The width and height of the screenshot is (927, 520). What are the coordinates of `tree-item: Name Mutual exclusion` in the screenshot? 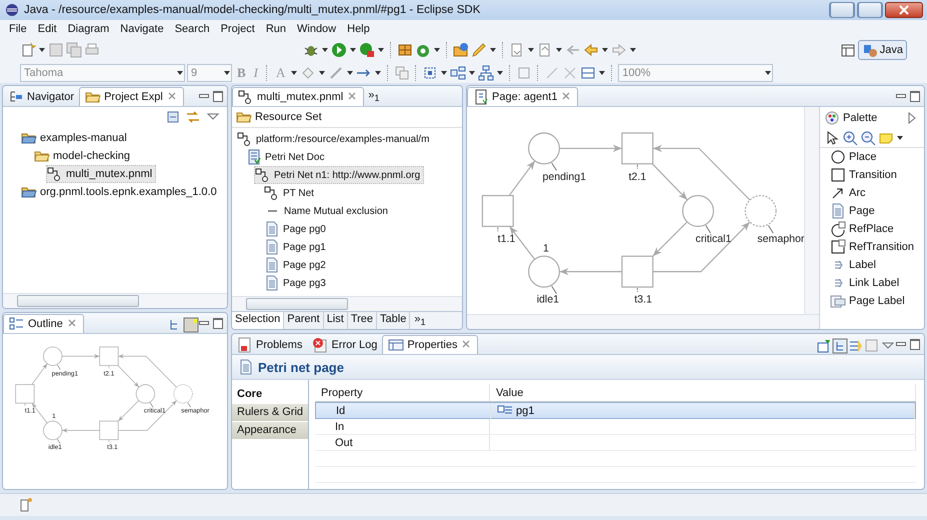 It's located at (327, 211).